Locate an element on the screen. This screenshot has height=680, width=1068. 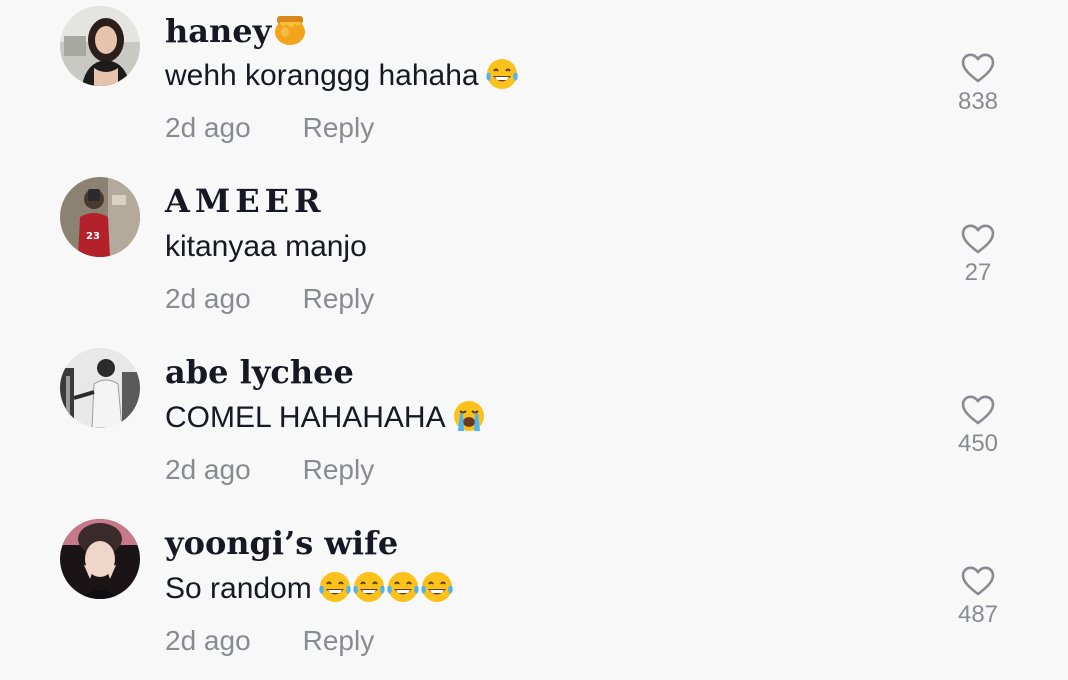
comment-username: haney is located at coordinates (236, 32).